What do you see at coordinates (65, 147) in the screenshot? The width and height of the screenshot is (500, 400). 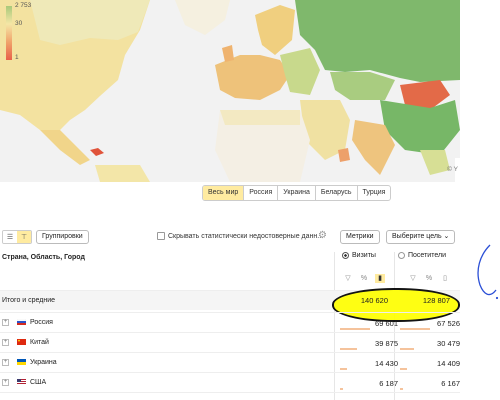 I see `region-mexico` at bounding box center [65, 147].